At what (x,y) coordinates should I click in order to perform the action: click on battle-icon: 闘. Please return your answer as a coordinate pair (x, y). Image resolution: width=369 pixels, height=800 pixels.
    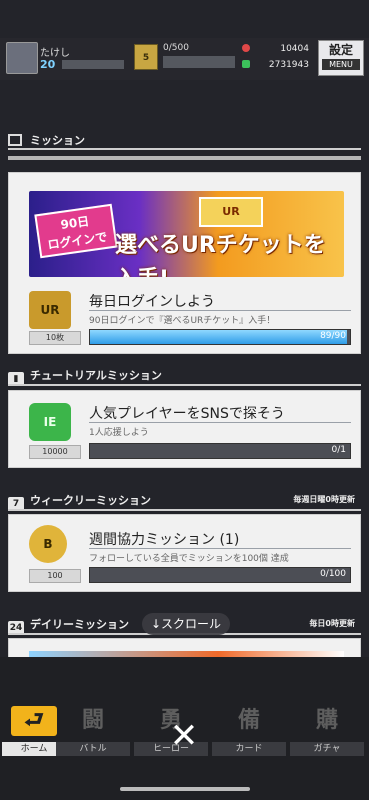
    Looking at the image, I should click on (92, 720).